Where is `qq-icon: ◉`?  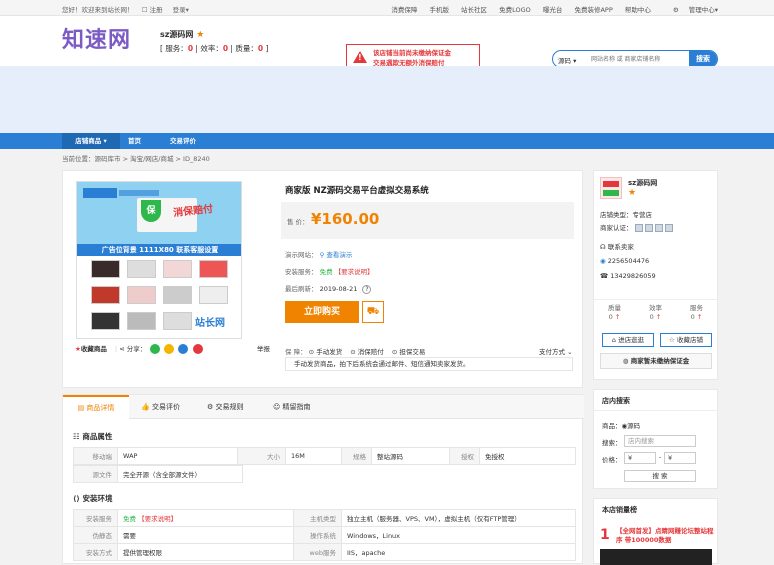
qq-icon: ◉ is located at coordinates (603, 261).